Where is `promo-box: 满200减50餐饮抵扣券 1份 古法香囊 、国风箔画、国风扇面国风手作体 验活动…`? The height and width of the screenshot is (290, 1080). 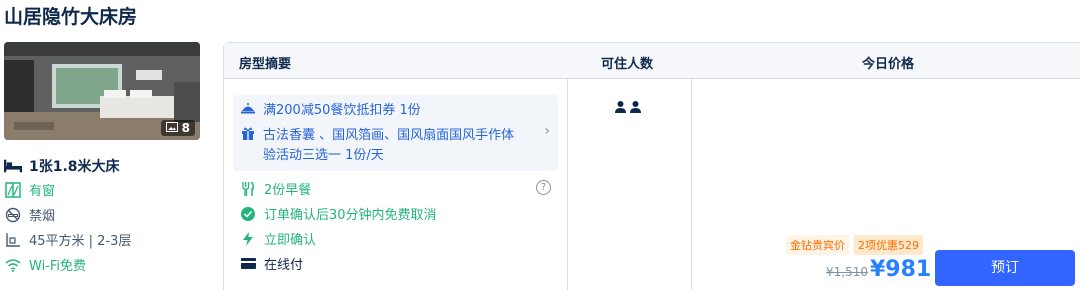
promo-box: 满200减50餐饮抵扣券 1份 古法香囊 、国风箔画、国风扇面国风手作体 验活动… is located at coordinates (395, 133).